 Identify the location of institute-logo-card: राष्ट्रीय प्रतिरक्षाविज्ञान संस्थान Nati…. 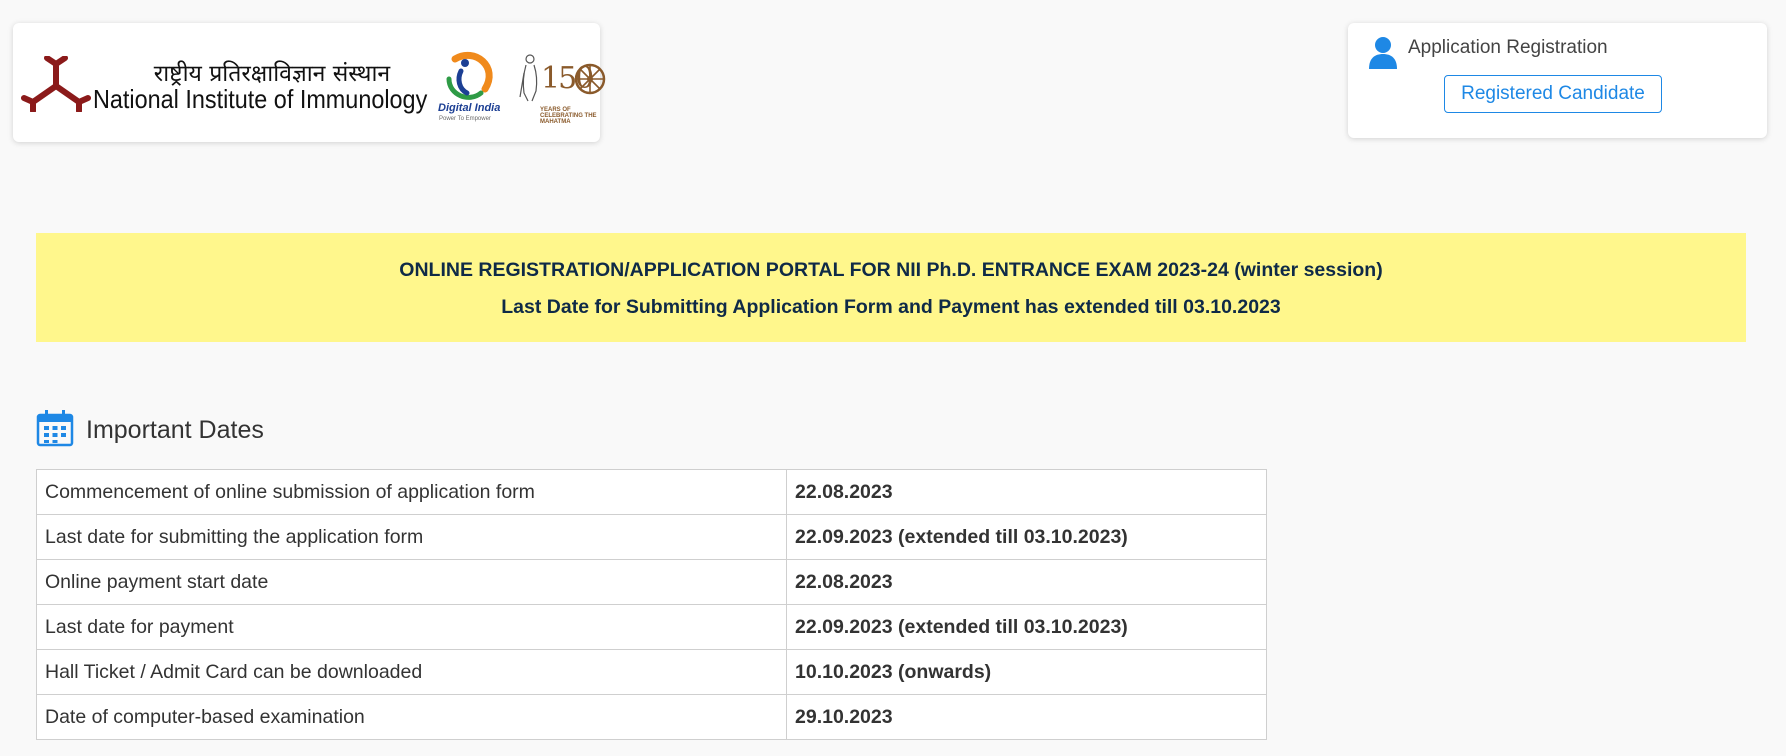
(309, 82).